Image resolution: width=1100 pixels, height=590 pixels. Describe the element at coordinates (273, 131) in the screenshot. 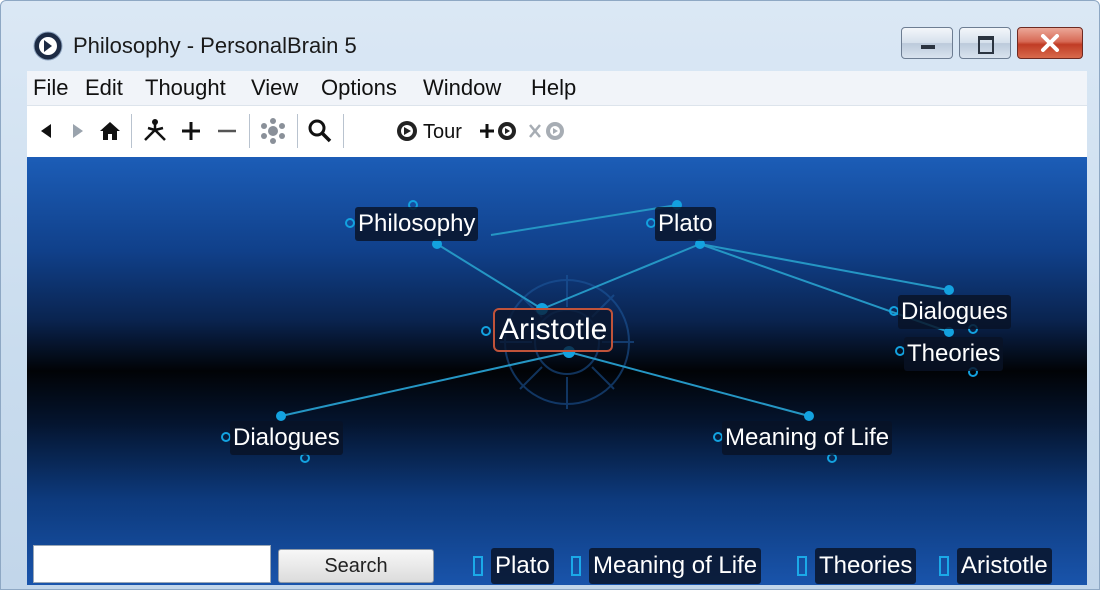

I see `brain-view-icon` at that location.